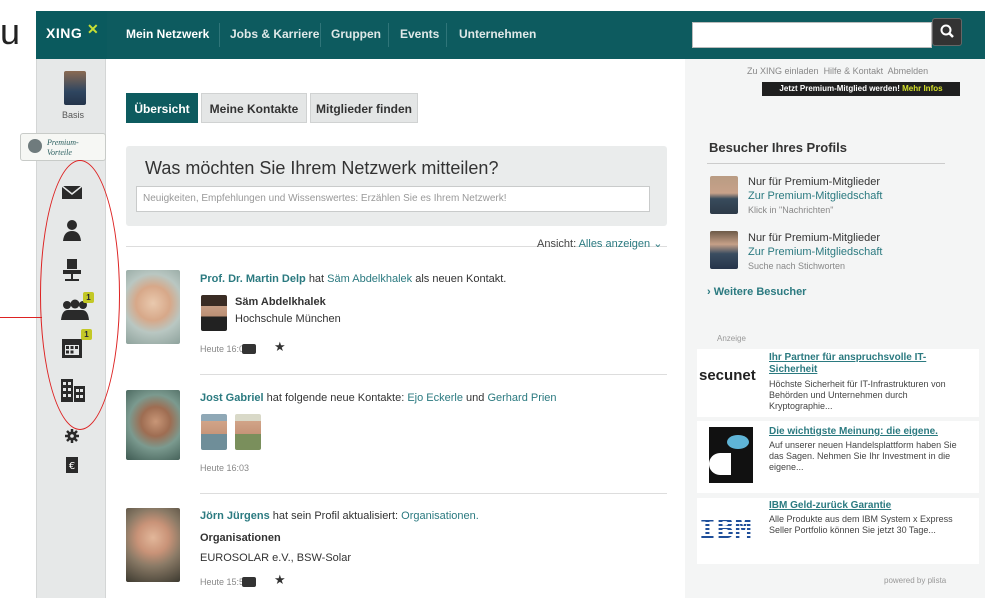 This screenshot has width=985, height=598. I want to click on search-icon, so click(947, 31).